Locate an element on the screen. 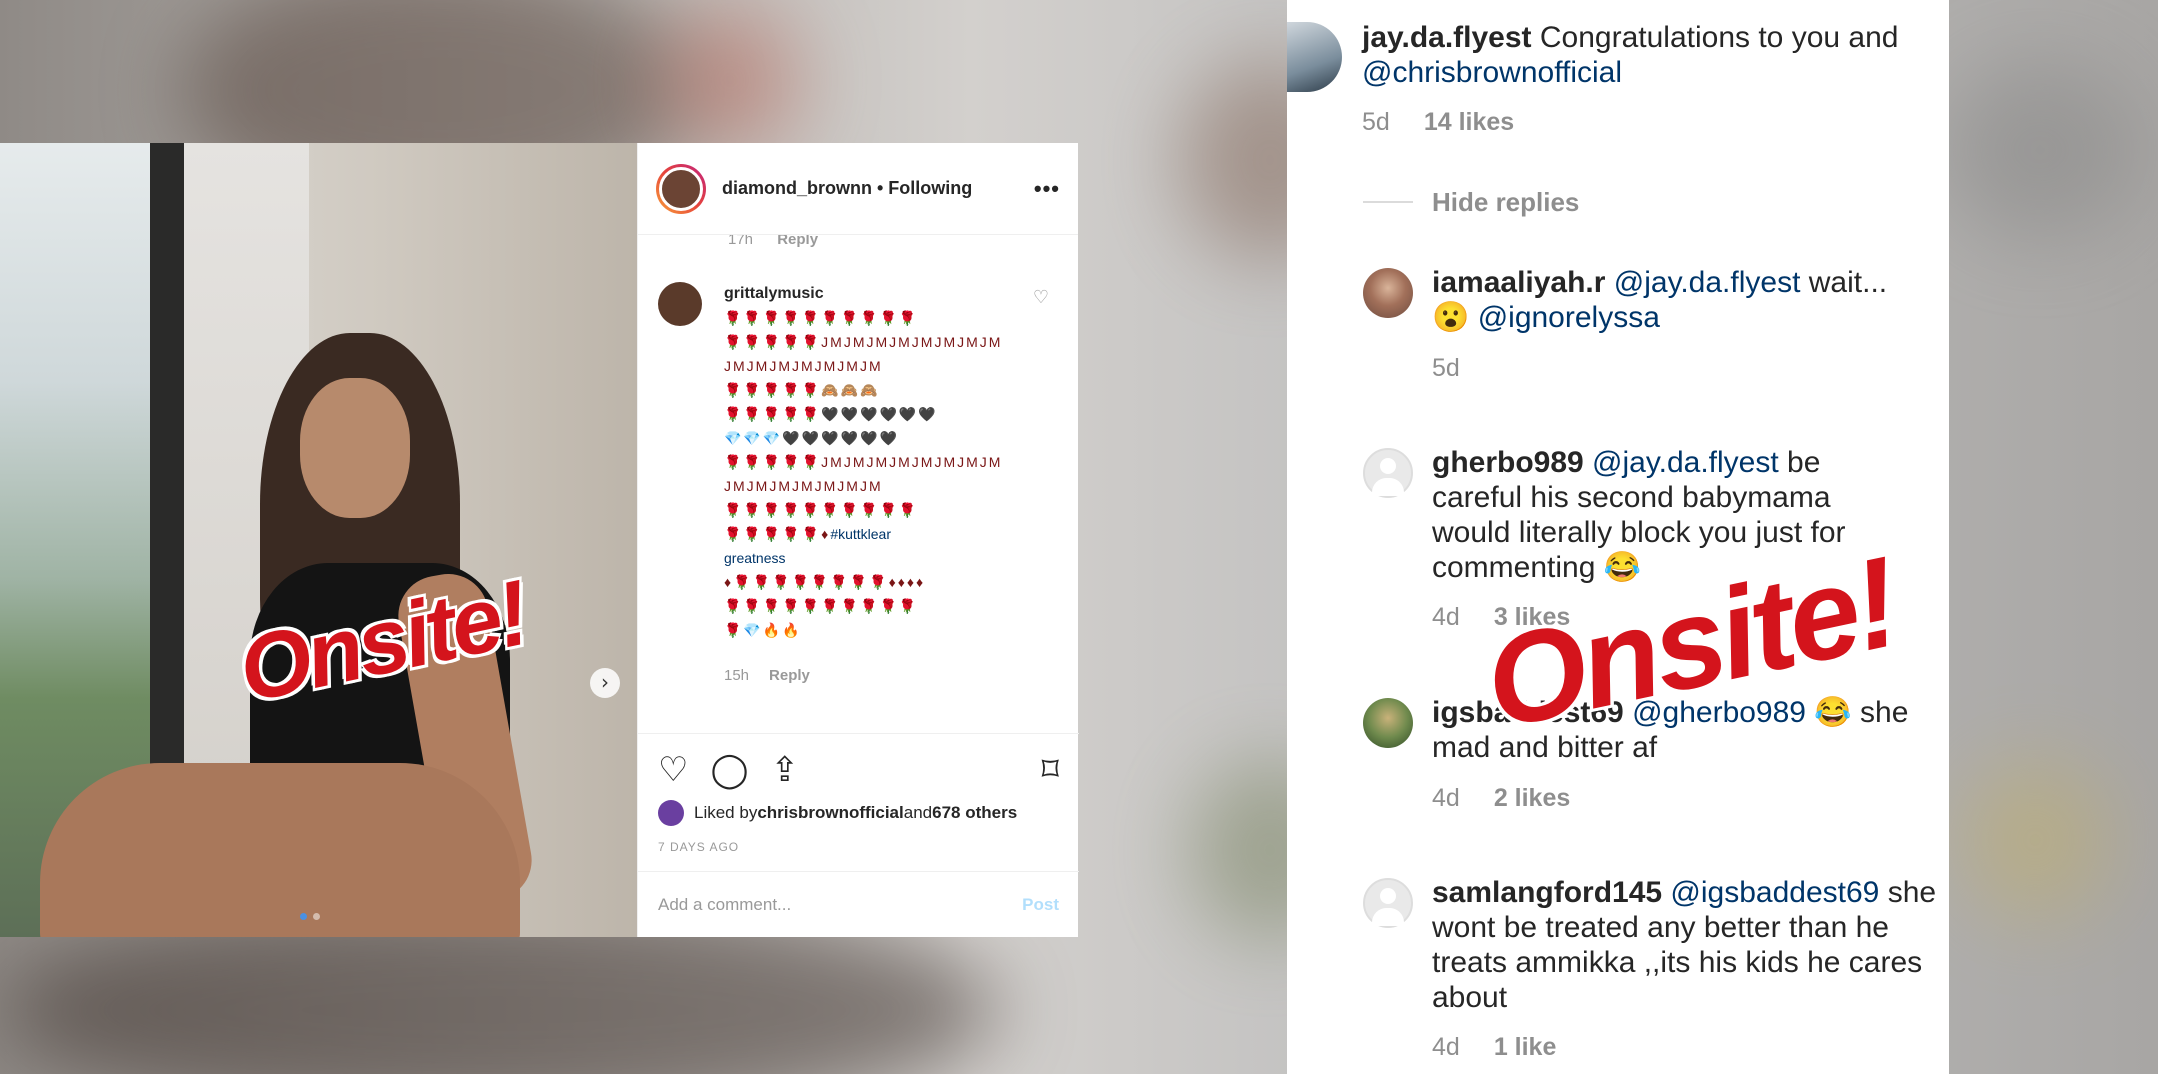 This screenshot has height=1074, width=2158. mention-link: @ignorelyssa is located at coordinates (1564, 317).